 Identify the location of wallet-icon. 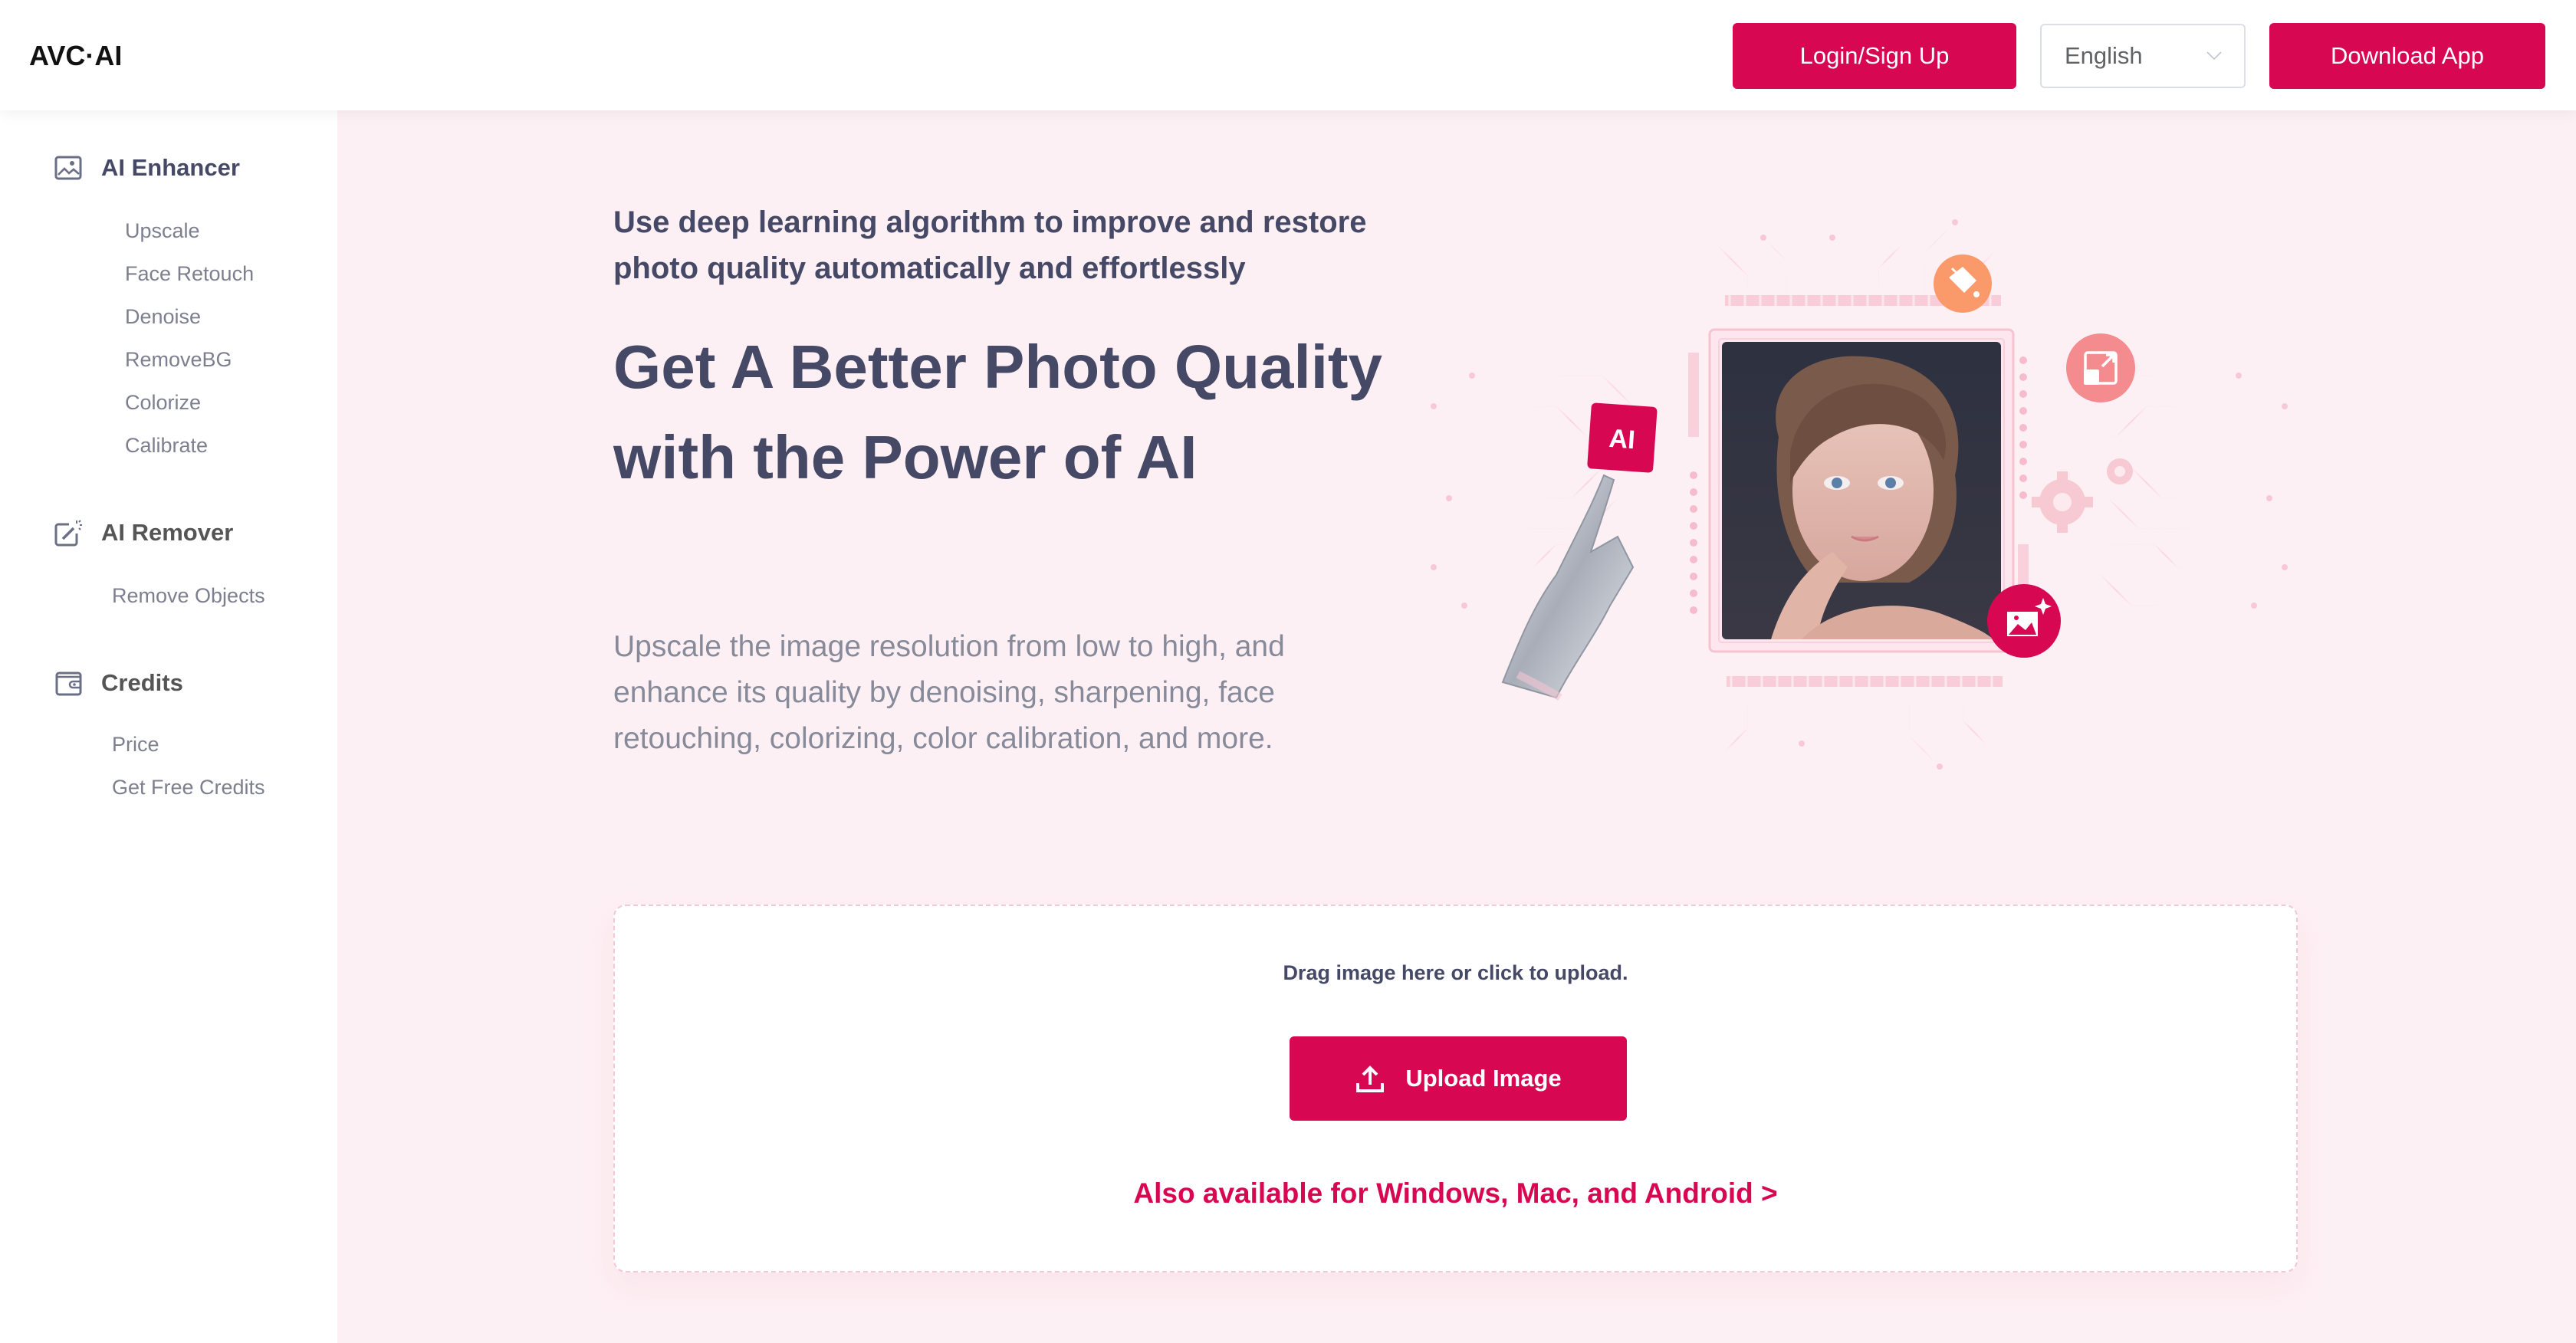
(68, 683).